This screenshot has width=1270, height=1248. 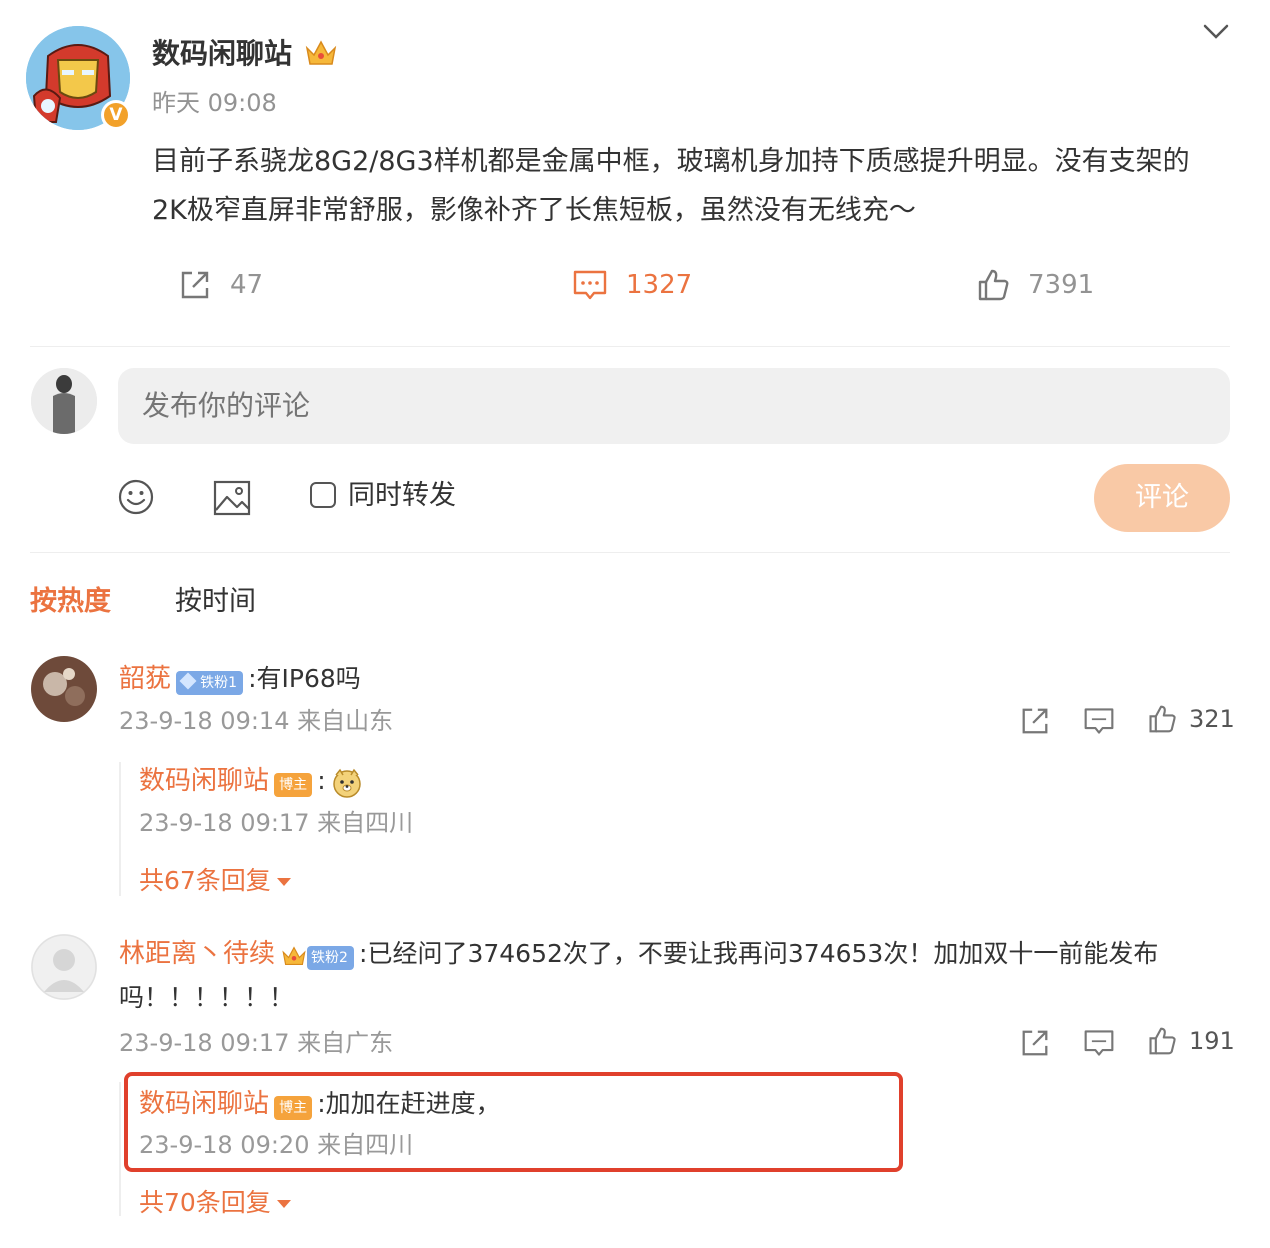 What do you see at coordinates (215, 602) in the screenshot?
I see `tab-sort-time: 按时间` at bounding box center [215, 602].